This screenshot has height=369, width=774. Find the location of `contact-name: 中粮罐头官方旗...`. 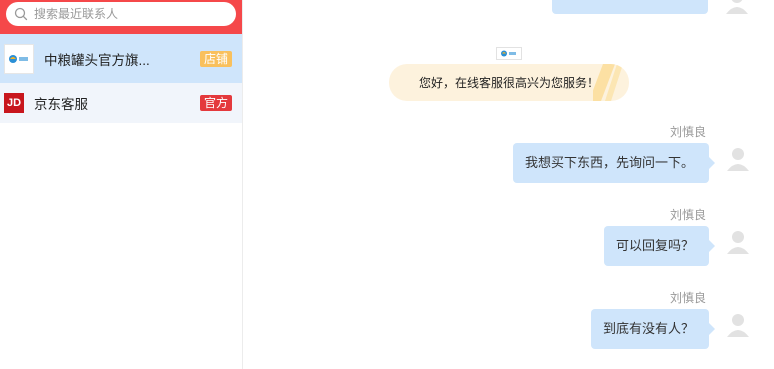

contact-name: 中粮罐头官方旗... is located at coordinates (97, 60).